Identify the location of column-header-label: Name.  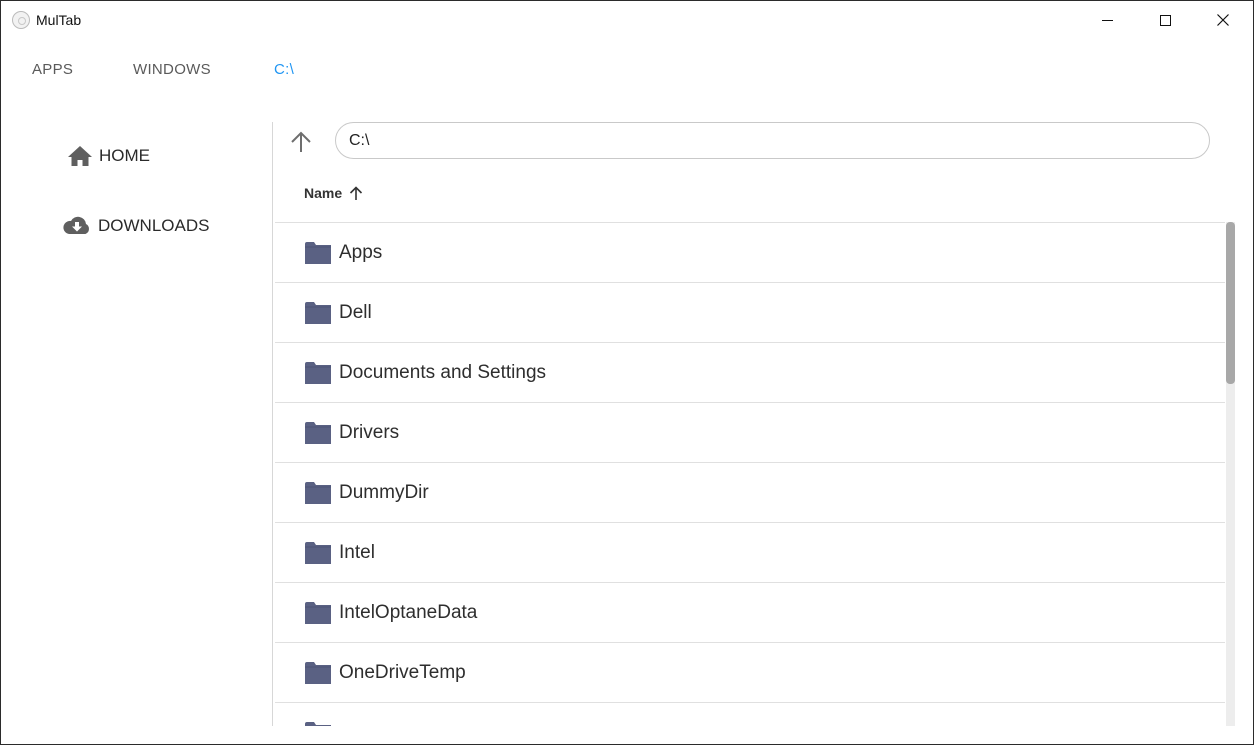
(323, 193).